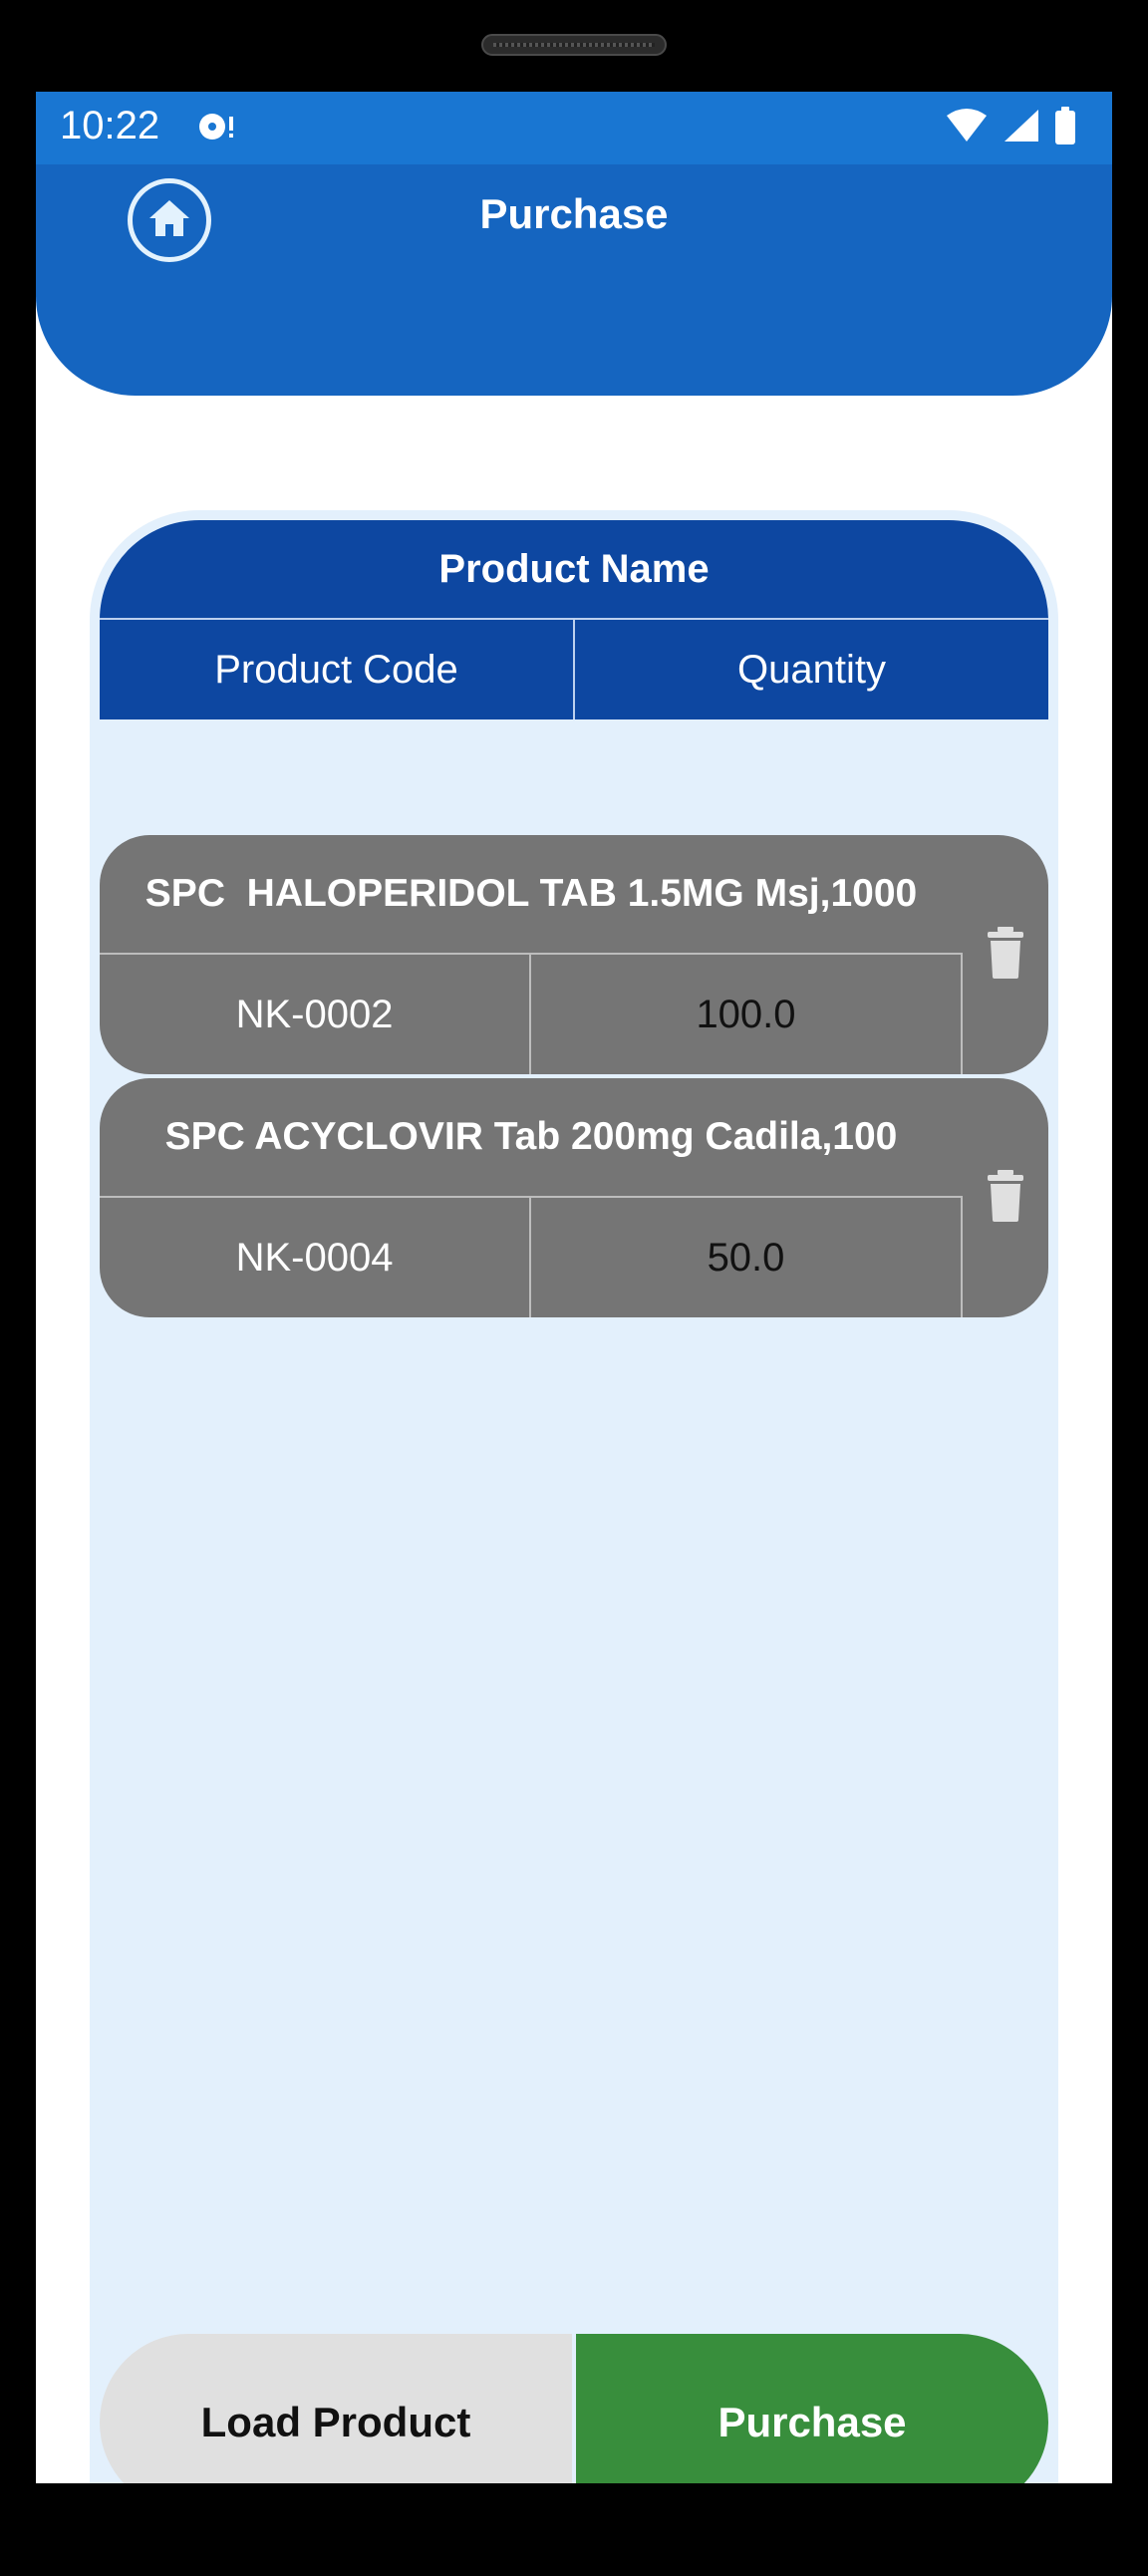 Image resolution: width=1148 pixels, height=2576 pixels. Describe the element at coordinates (531, 895) in the screenshot. I see `product-name: SPC HALOPERIDOL TAB 1.5MG Msj,1000` at that location.